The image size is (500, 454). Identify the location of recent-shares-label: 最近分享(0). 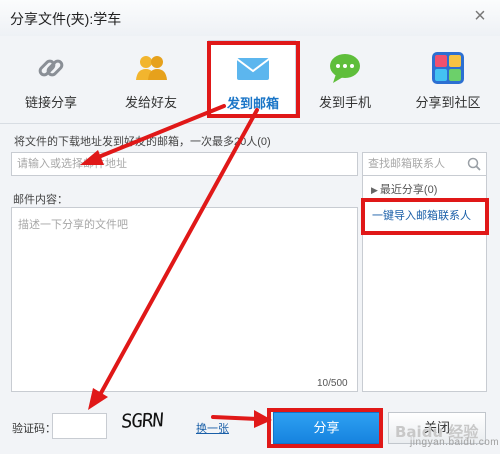
(408, 190).